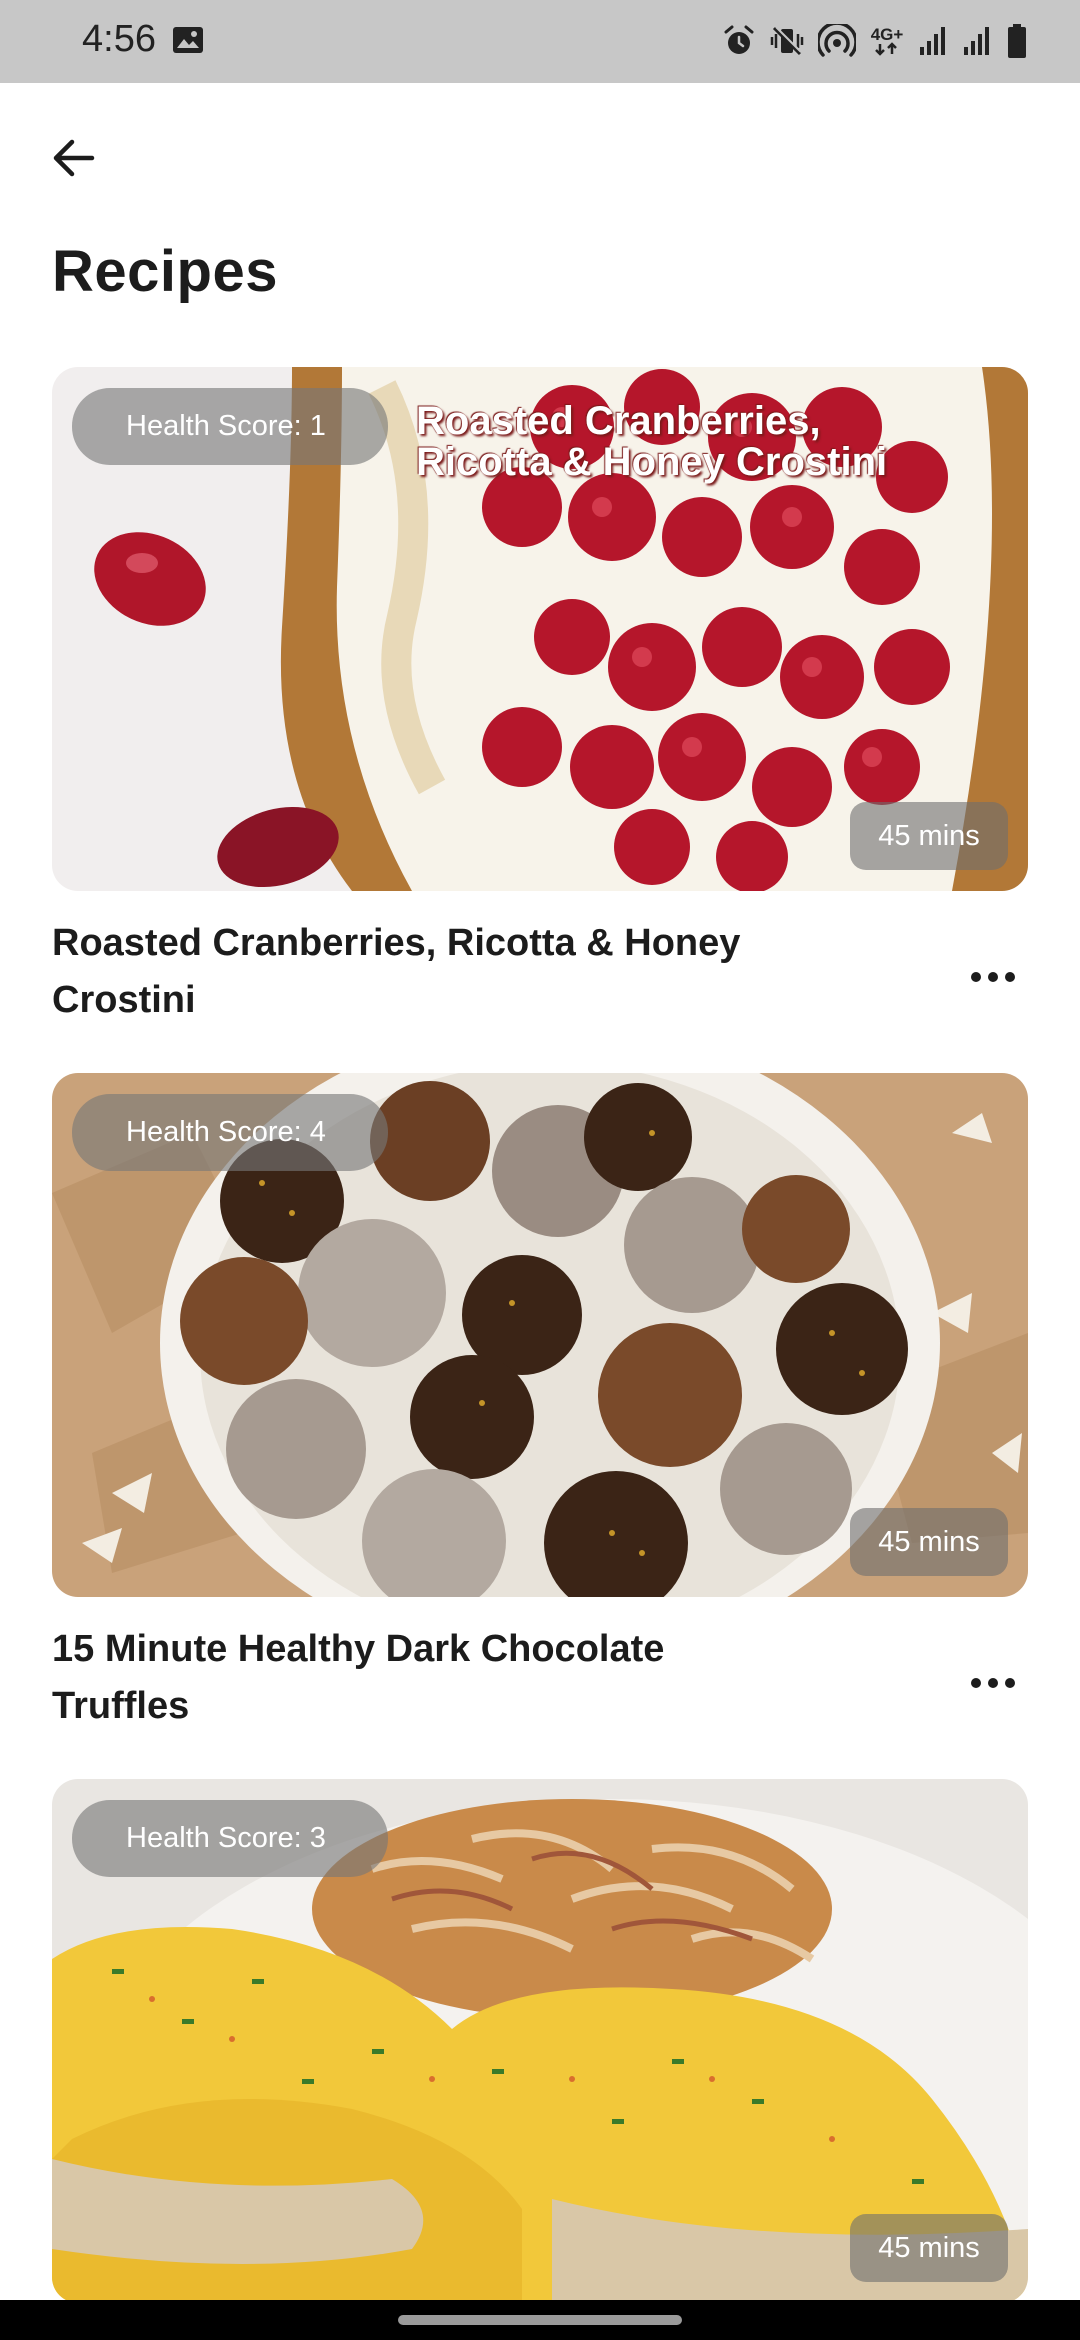  What do you see at coordinates (837, 41) in the screenshot?
I see `hotspot-icon` at bounding box center [837, 41].